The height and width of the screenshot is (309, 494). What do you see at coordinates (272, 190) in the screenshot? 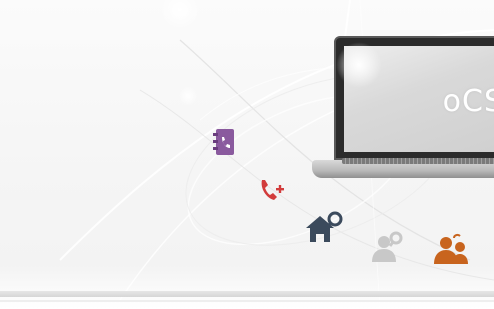
I see `add-call-icon` at bounding box center [272, 190].